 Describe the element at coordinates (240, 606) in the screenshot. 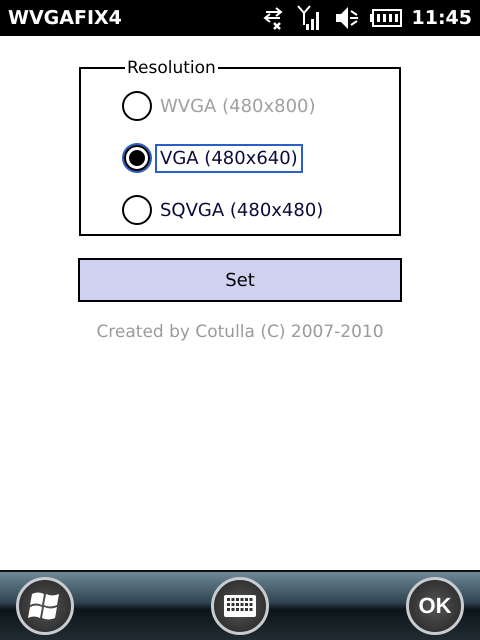

I see `keyboard-icon` at that location.